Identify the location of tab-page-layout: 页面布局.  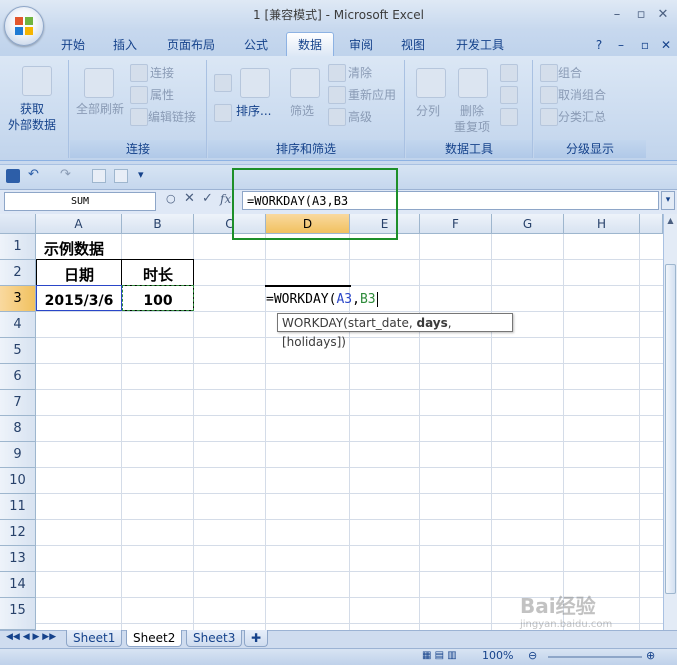
(191, 45).